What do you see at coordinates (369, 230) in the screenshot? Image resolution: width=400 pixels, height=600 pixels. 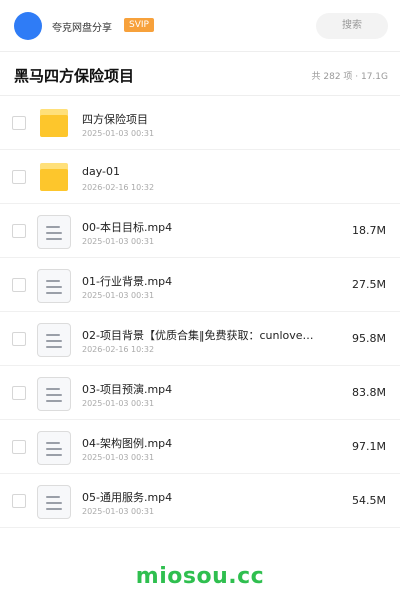 I see `item-size: 18.7M` at bounding box center [369, 230].